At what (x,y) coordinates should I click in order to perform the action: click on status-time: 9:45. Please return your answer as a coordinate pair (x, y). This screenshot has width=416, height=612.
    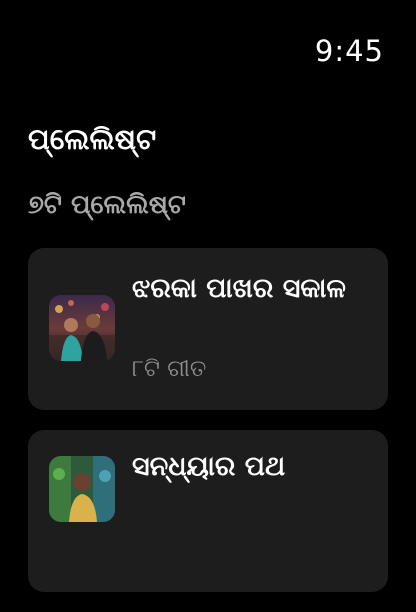
    Looking at the image, I should click on (349, 51).